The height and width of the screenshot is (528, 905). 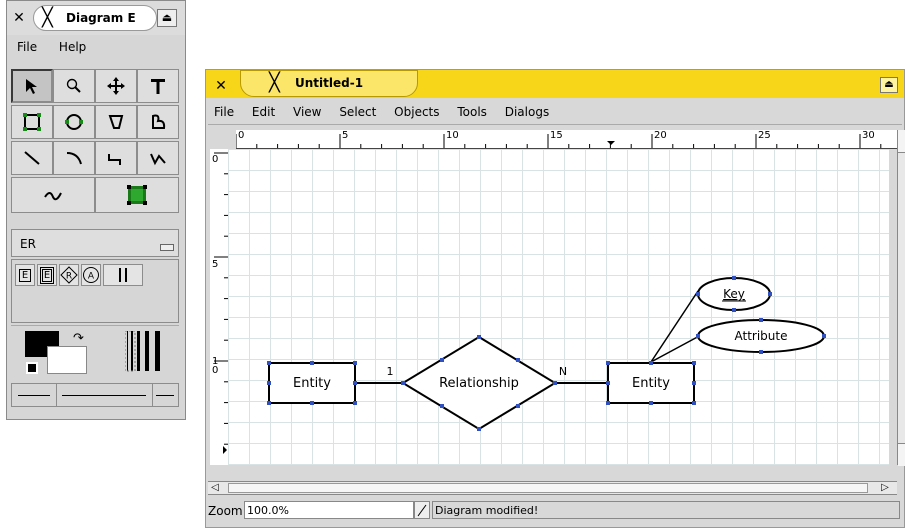 What do you see at coordinates (555, 124) in the screenshot?
I see `menubar-divider` at bounding box center [555, 124].